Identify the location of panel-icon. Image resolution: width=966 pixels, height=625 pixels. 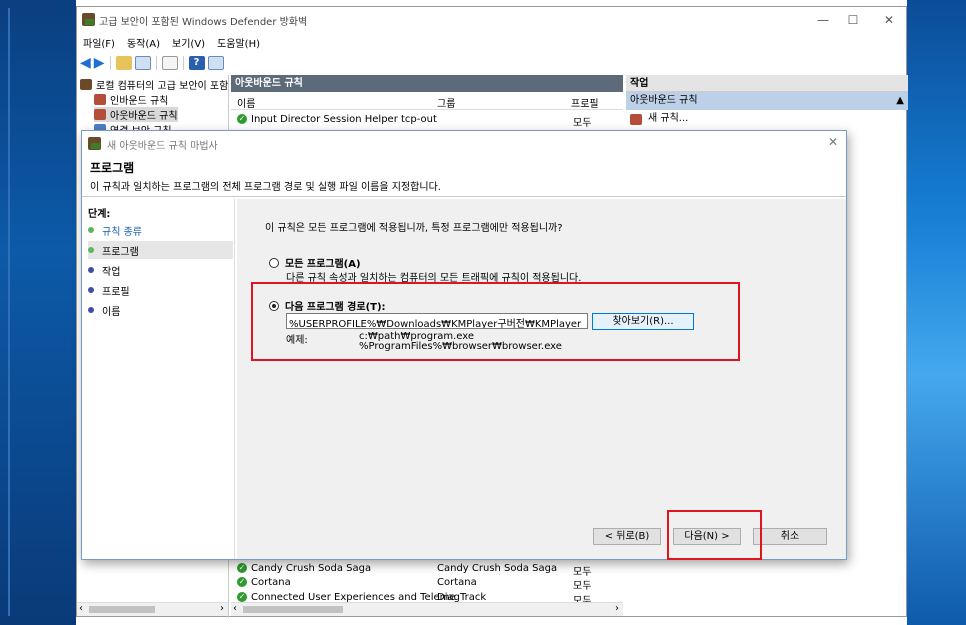
(215, 63).